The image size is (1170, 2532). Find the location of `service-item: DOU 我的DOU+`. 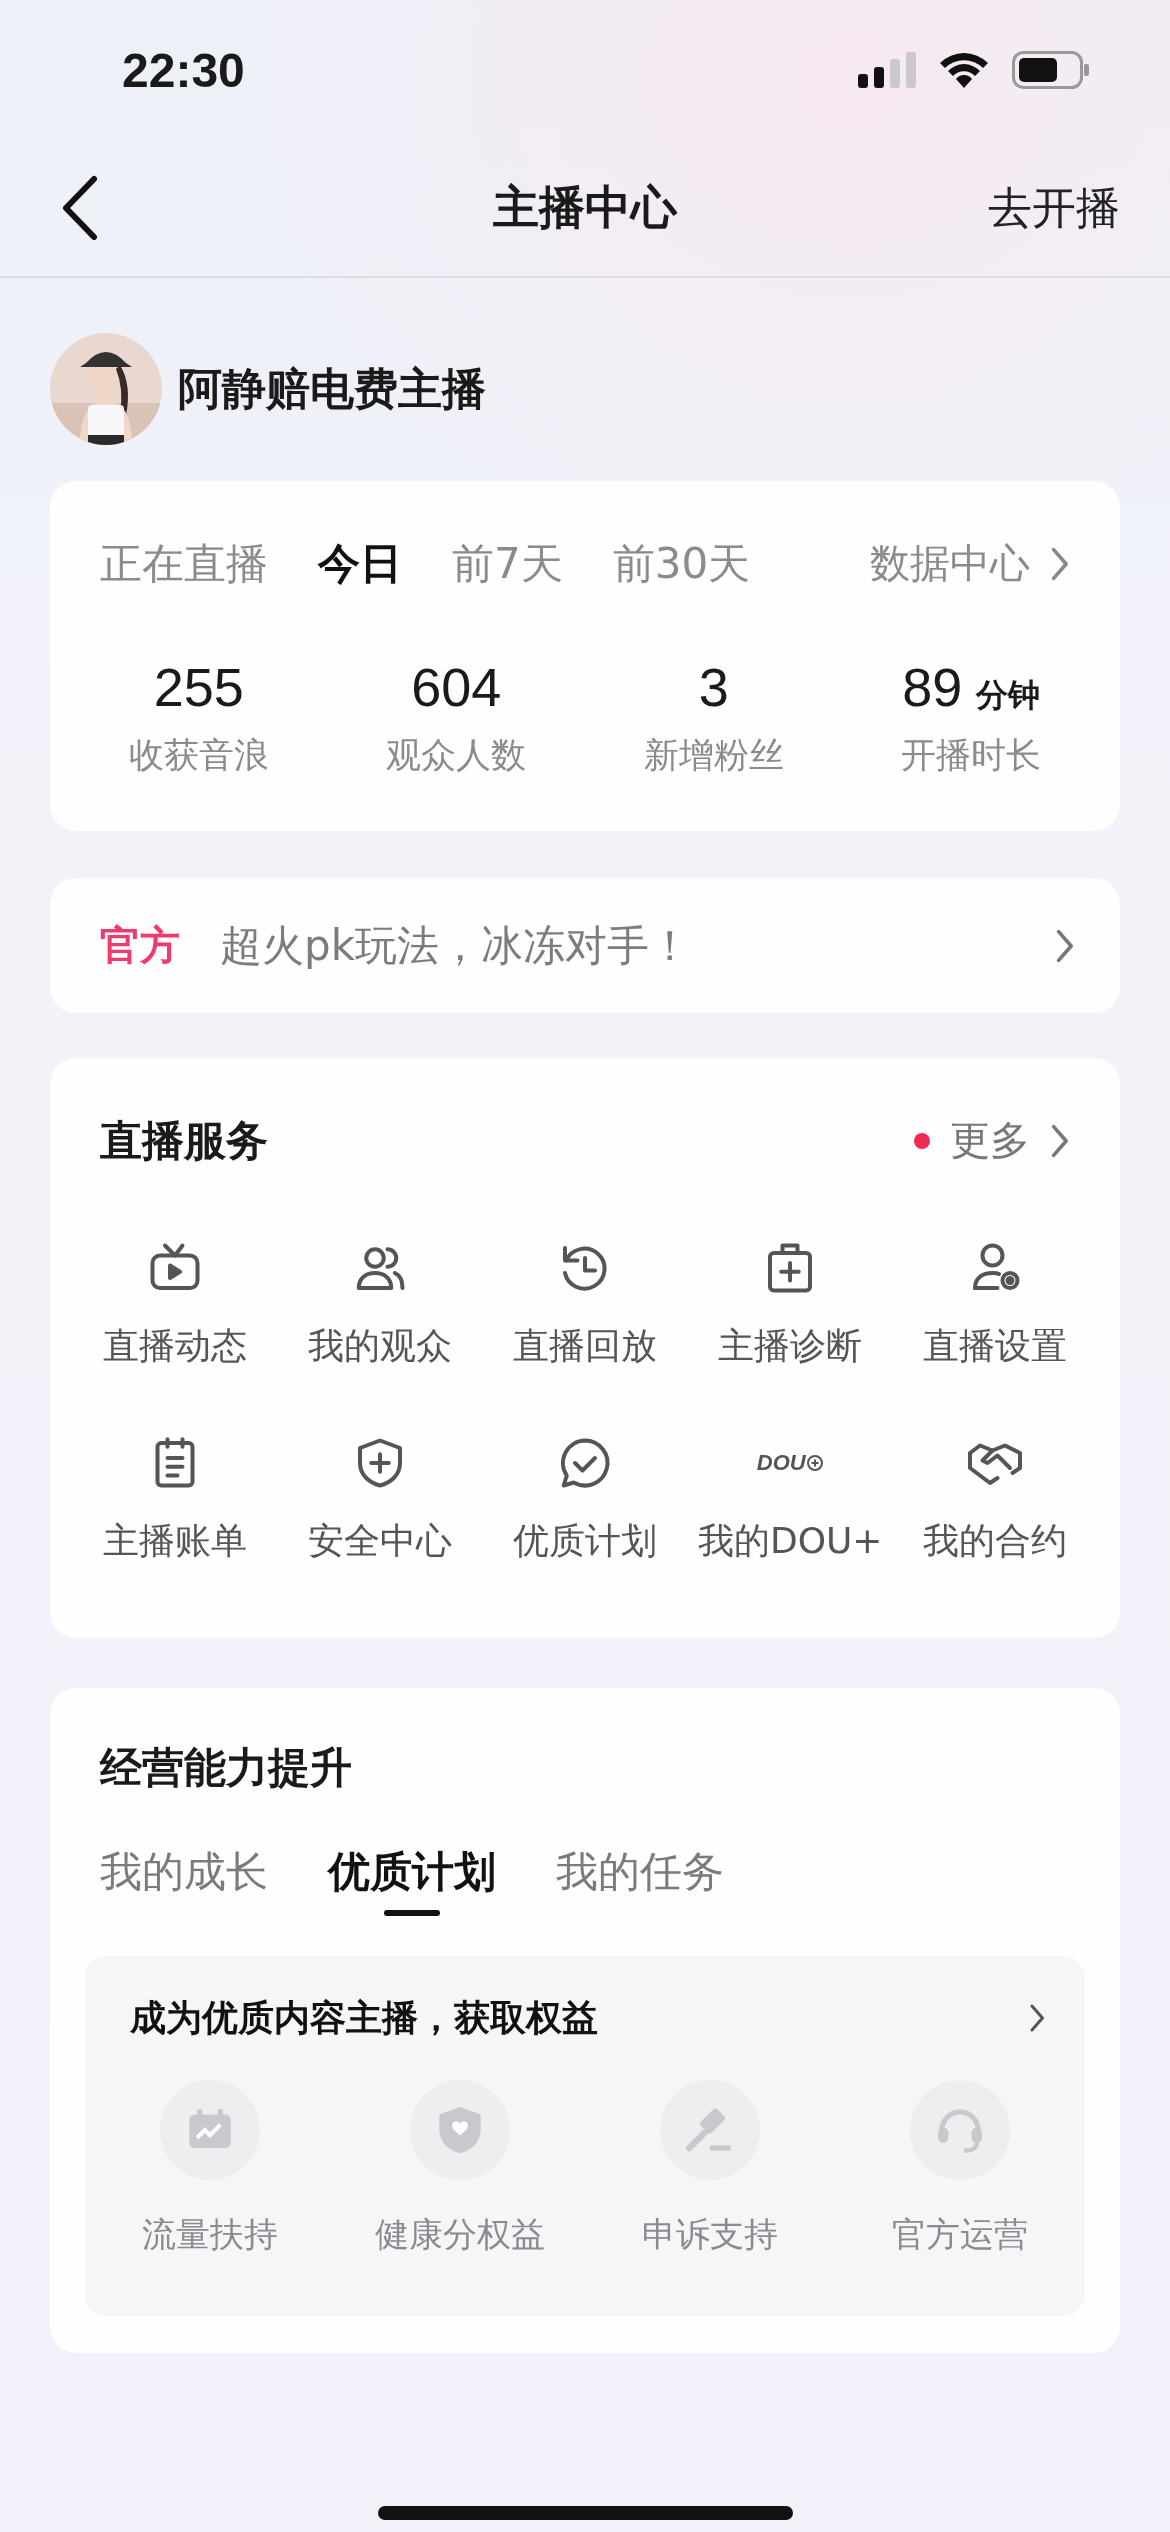

service-item: DOU 我的DOU+ is located at coordinates (790, 1499).